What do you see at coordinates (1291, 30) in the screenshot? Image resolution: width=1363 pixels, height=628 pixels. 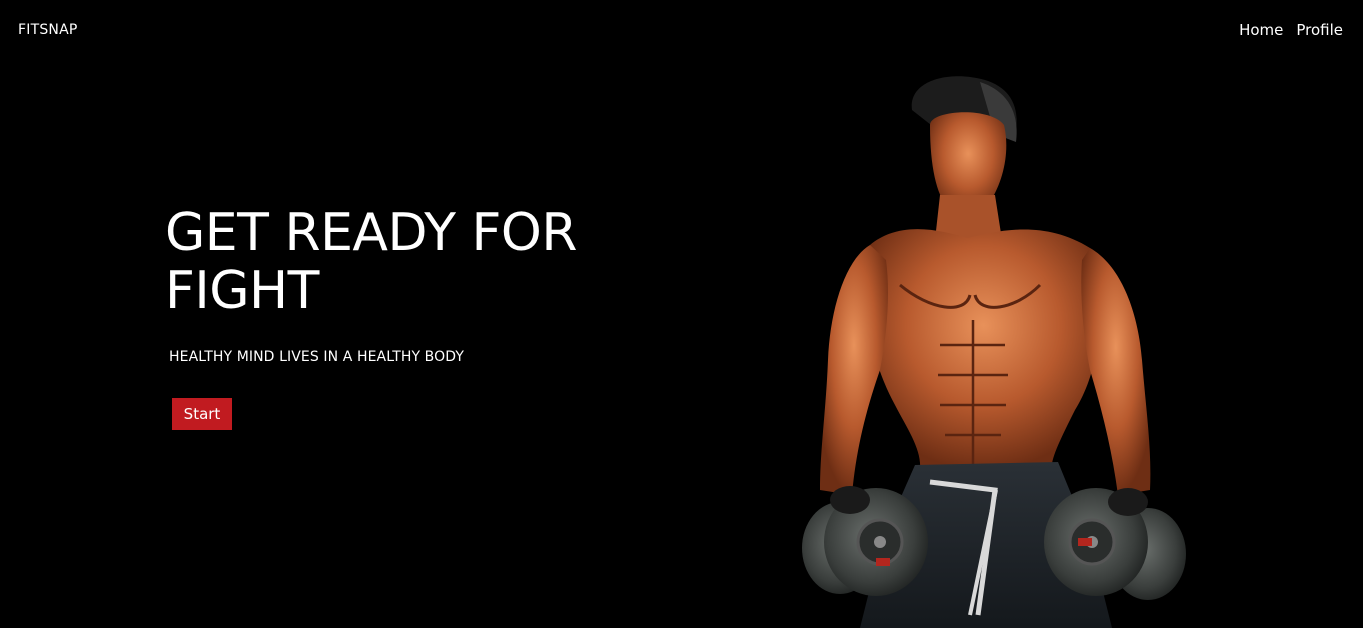 I see `nav-links: Home Profile` at bounding box center [1291, 30].